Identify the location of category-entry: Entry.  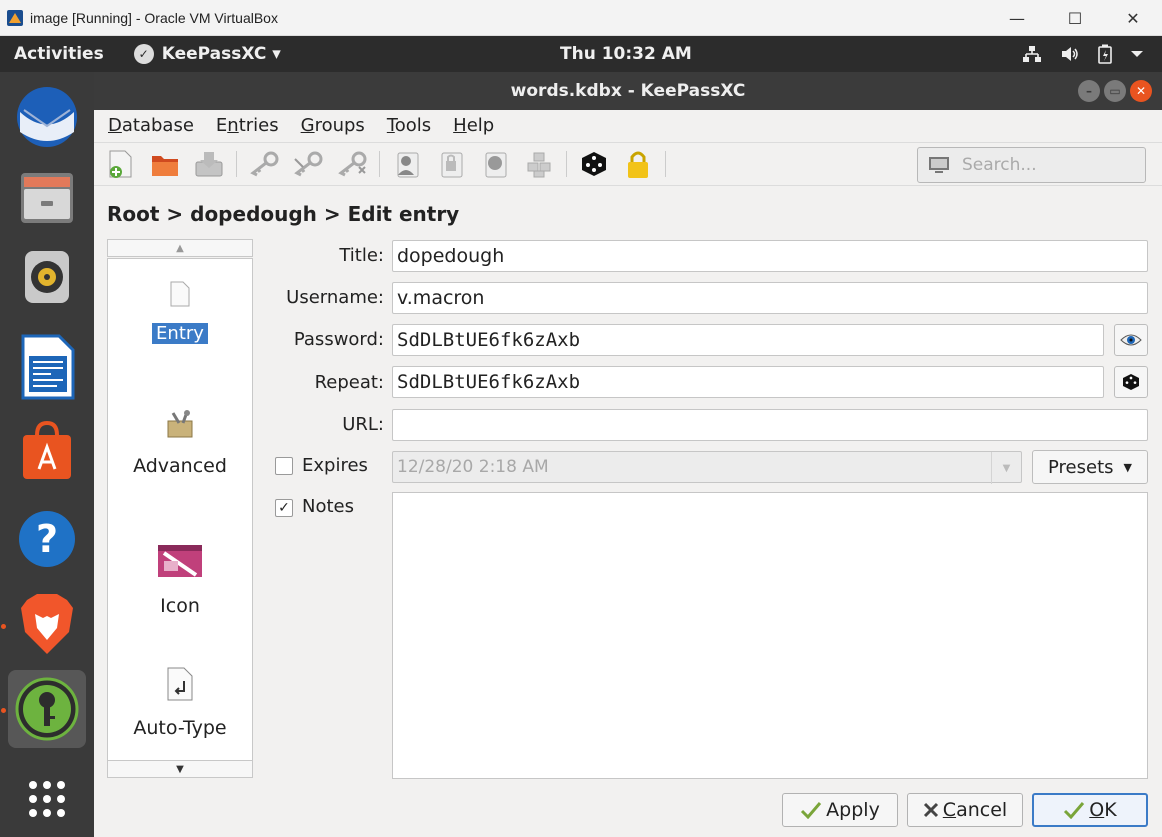
(180, 312).